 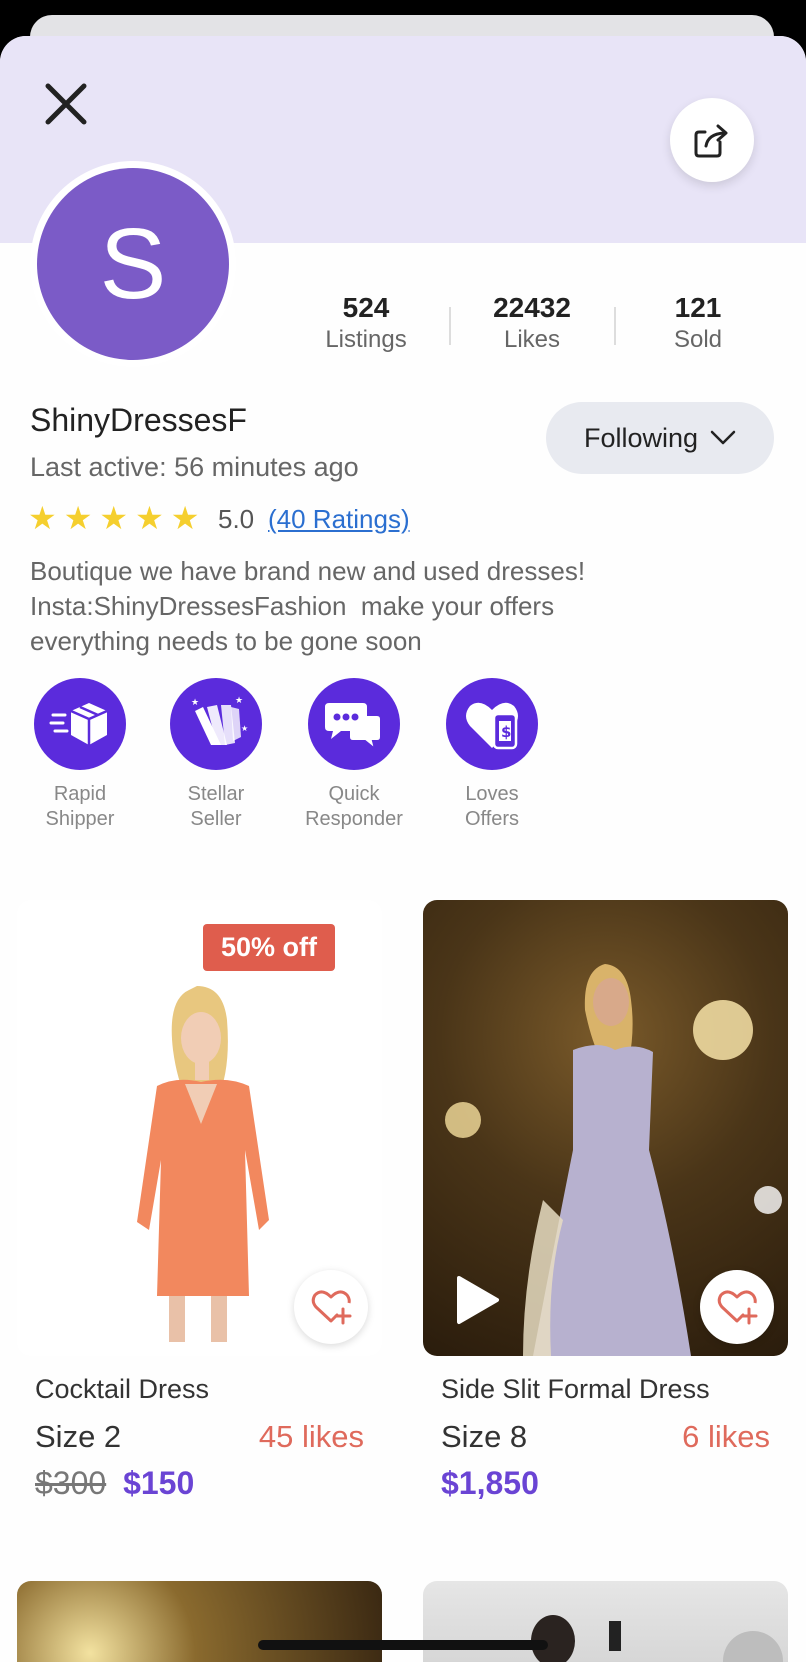 What do you see at coordinates (80, 794) in the screenshot?
I see `badge-label-line: Rapid` at bounding box center [80, 794].